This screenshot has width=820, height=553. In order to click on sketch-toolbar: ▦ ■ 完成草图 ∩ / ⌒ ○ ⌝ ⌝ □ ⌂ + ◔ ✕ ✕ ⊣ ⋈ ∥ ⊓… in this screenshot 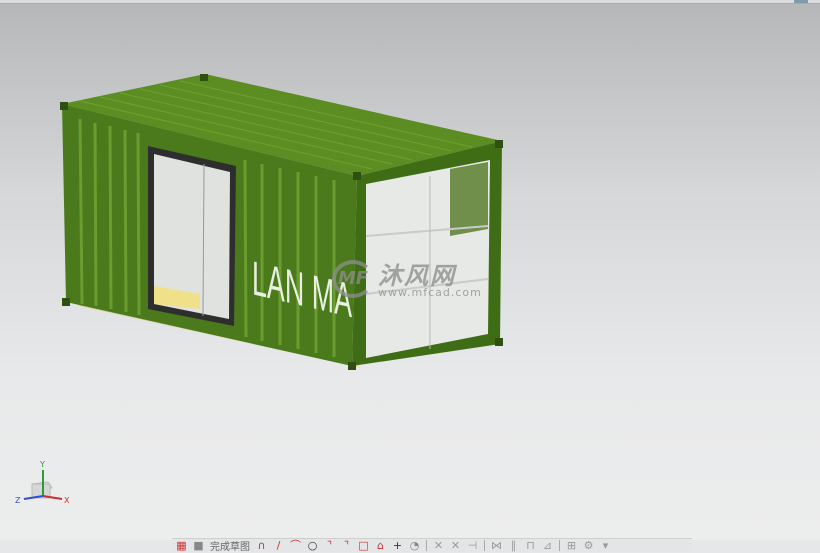, I will do `click(432, 545)`.